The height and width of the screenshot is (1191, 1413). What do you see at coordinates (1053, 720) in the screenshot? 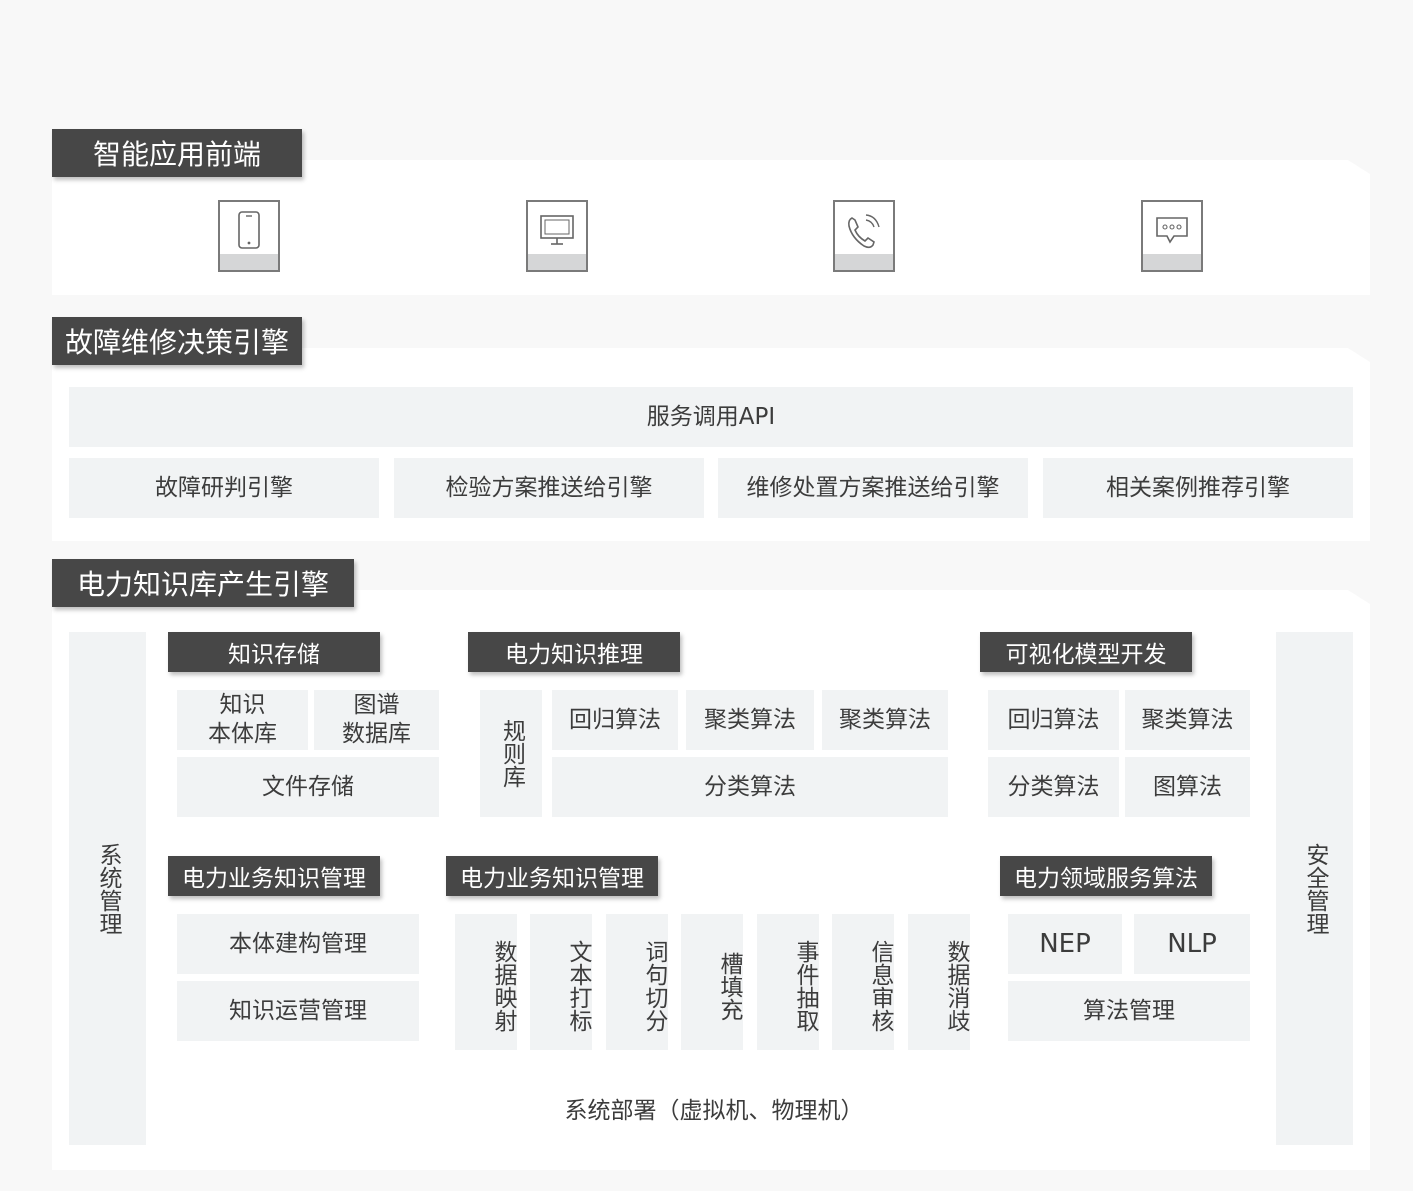
I see `visual-regression-algo: 回归算法` at bounding box center [1053, 720].